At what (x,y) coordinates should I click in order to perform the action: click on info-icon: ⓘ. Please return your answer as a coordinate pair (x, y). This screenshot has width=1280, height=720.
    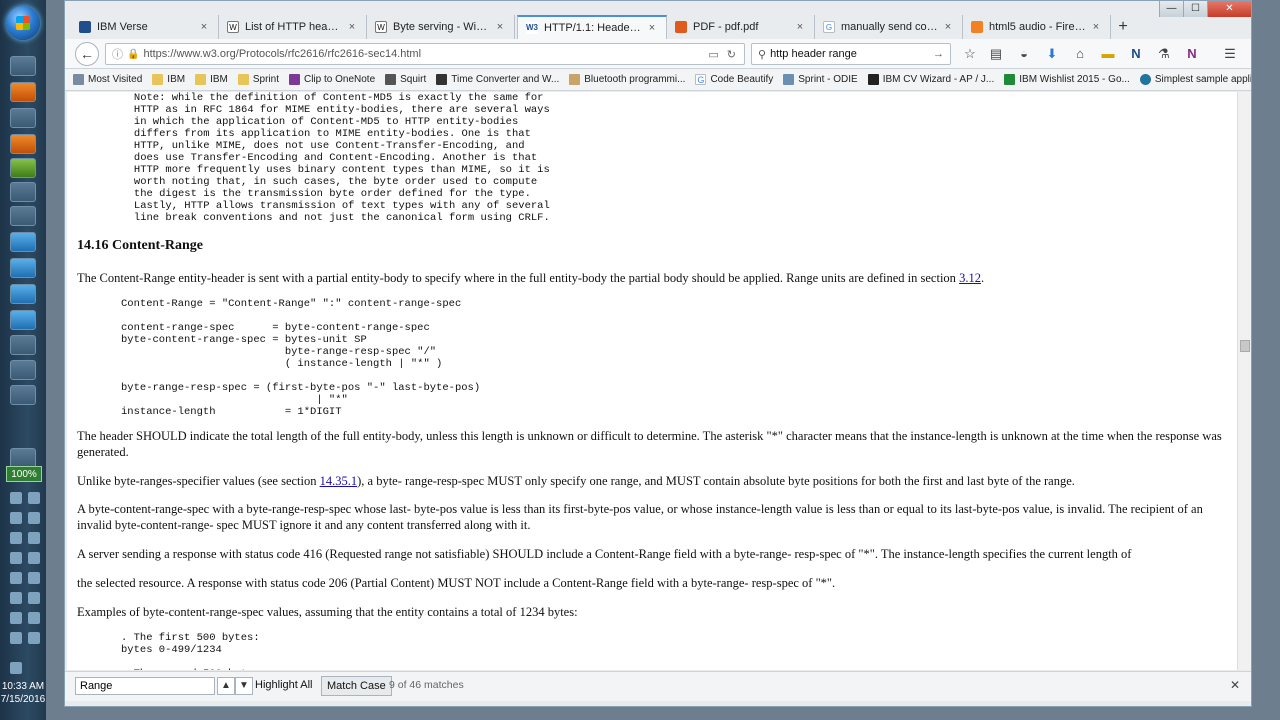
    Looking at the image, I should click on (117, 54).